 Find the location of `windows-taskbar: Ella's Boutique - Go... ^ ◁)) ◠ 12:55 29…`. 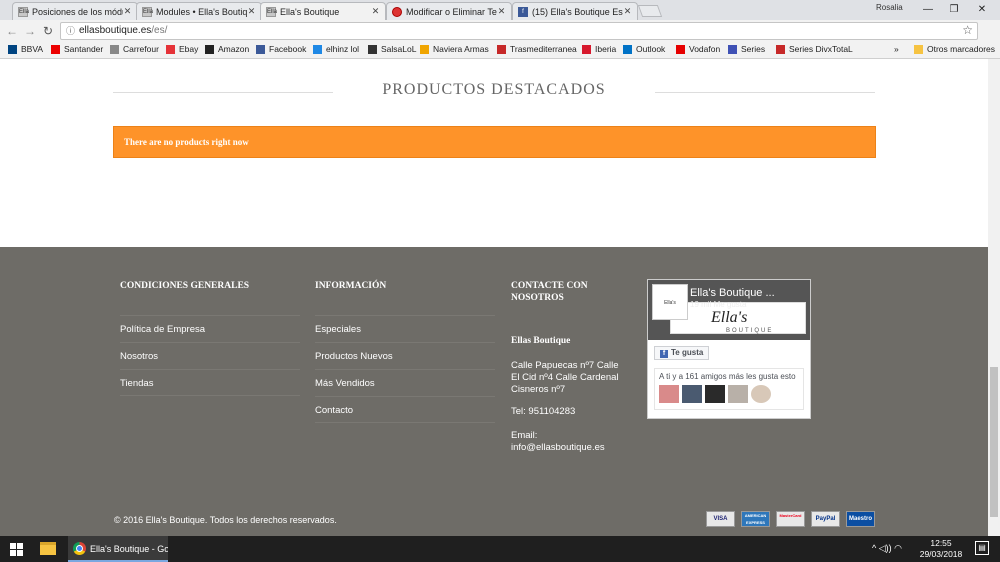

windows-taskbar: Ella's Boutique - Go... ^ ◁)) ◠ 12:55 29… is located at coordinates (500, 549).